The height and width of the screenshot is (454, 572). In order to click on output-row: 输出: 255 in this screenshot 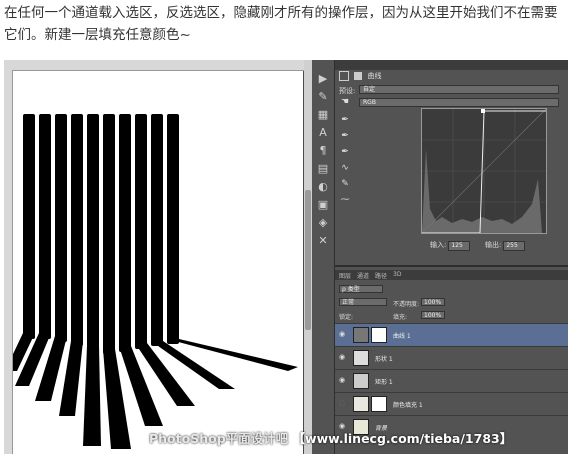, I will do `click(505, 245)`.